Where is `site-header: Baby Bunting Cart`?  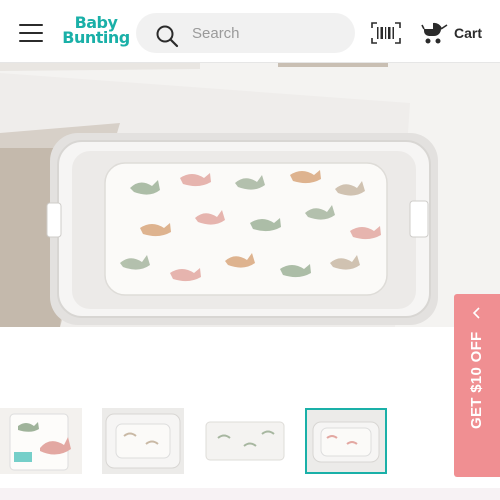 site-header: Baby Bunting Cart is located at coordinates (250, 31).